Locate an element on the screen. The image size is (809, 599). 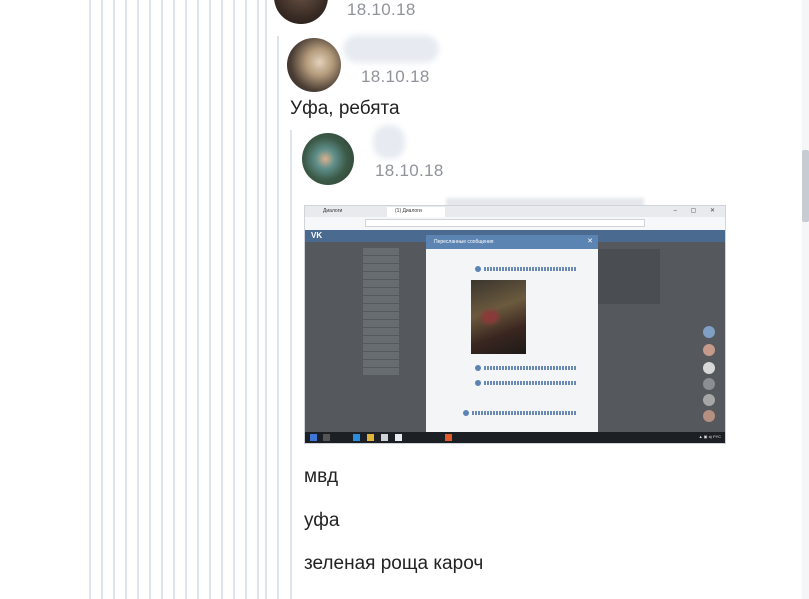
scrollbar-thumb is located at coordinates (805, 186).